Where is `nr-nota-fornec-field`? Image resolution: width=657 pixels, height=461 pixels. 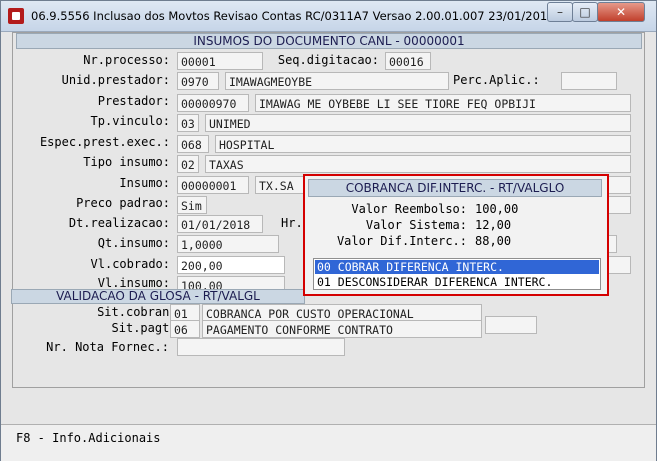
nr-nota-fornec-field is located at coordinates (261, 347).